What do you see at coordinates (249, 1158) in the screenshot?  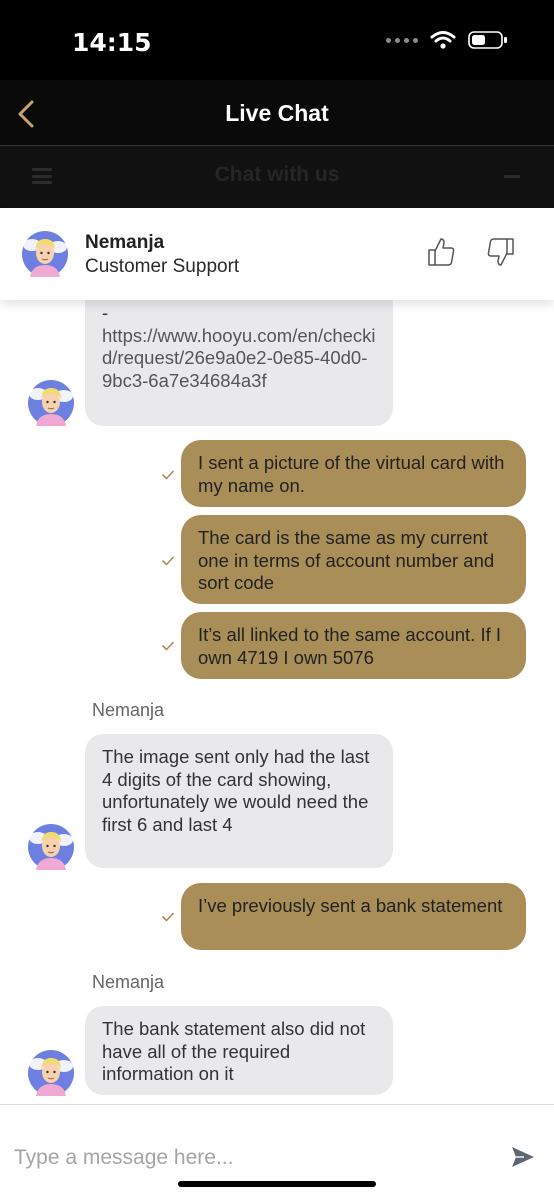 I see `message-input` at bounding box center [249, 1158].